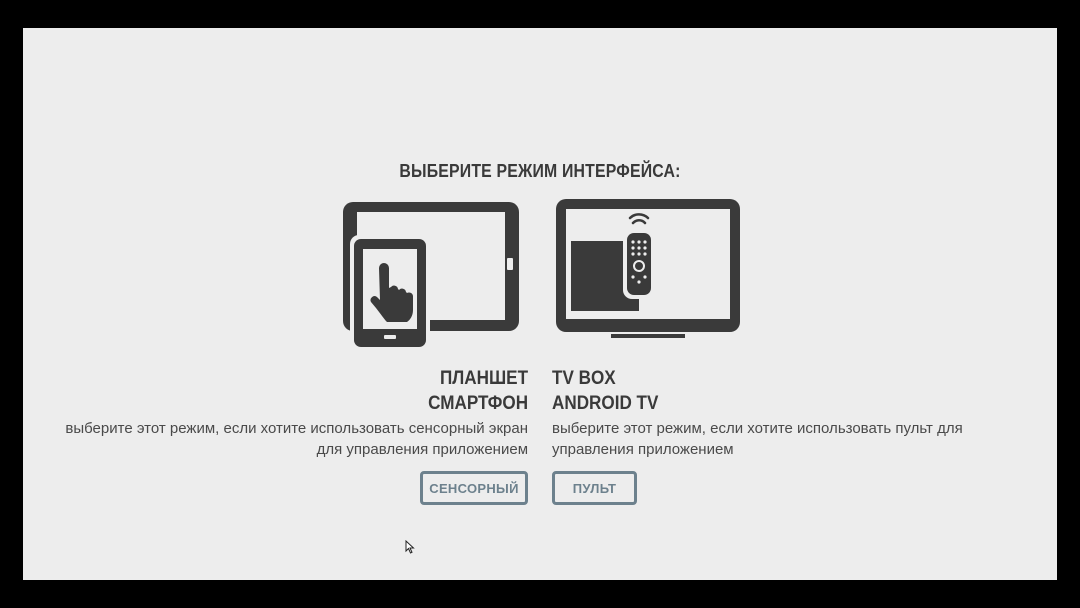  I want to click on mode-name-line: TV BOX, so click(584, 378).